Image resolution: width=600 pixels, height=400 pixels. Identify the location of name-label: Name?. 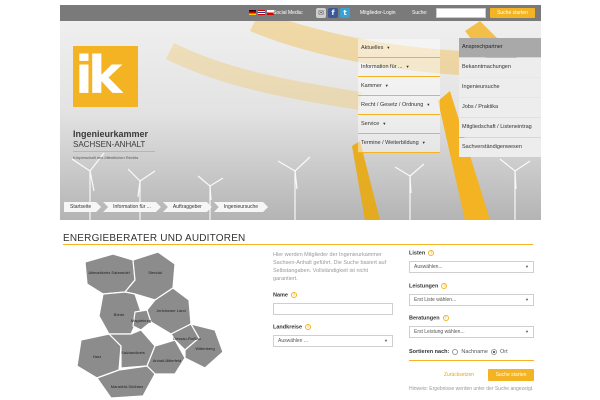
(285, 295).